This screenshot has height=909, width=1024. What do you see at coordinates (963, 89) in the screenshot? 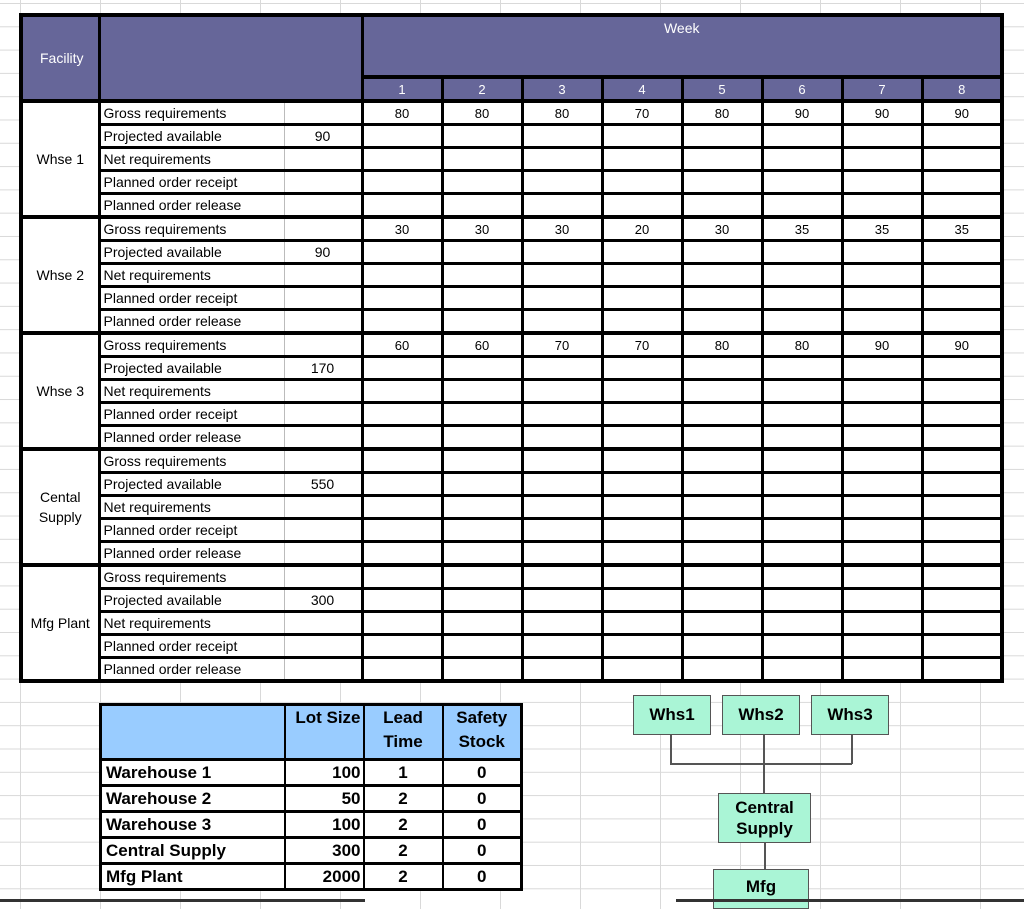
I see `week-number-8: 8` at bounding box center [963, 89].